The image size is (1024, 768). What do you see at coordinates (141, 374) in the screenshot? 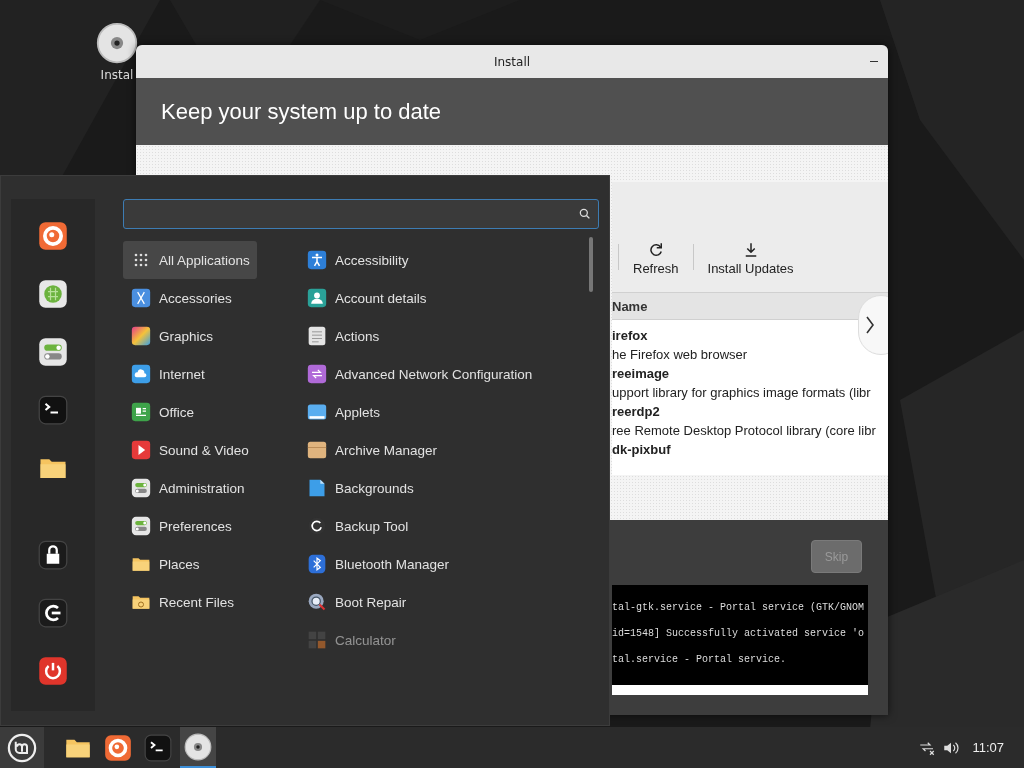
I see `cloud-icon` at bounding box center [141, 374].